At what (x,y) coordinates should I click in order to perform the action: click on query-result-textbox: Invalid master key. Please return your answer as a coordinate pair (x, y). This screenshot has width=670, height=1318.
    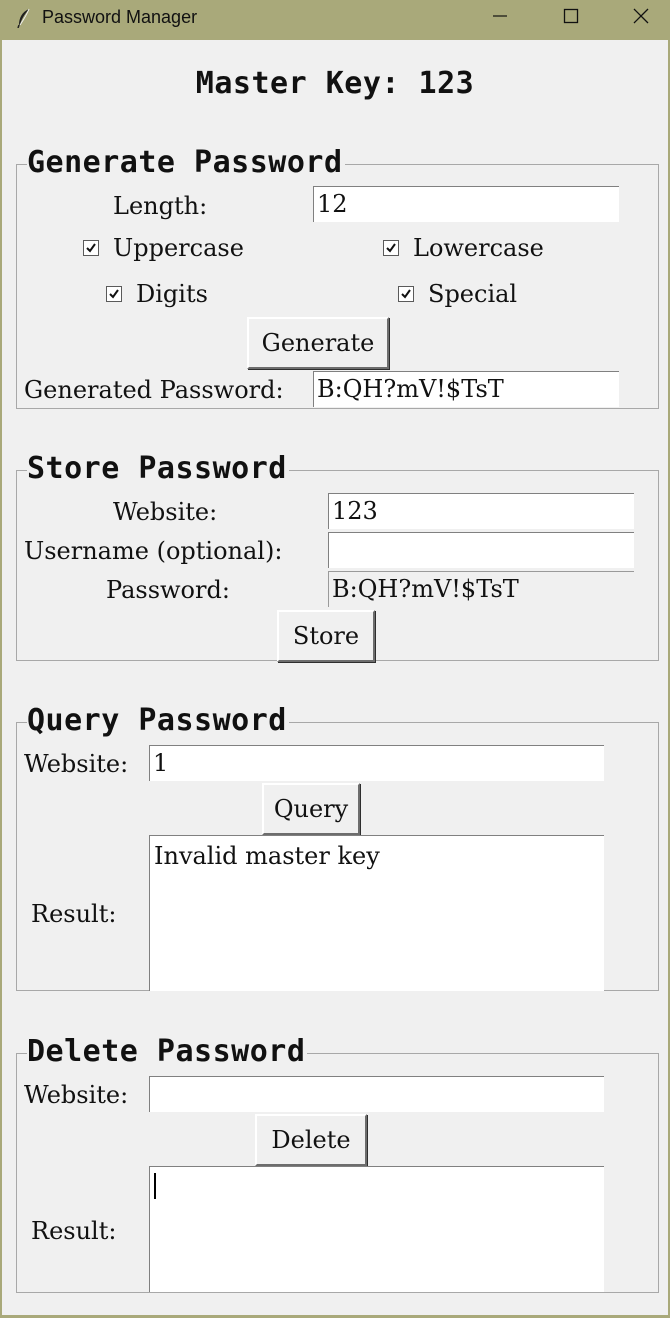
    Looking at the image, I should click on (376, 913).